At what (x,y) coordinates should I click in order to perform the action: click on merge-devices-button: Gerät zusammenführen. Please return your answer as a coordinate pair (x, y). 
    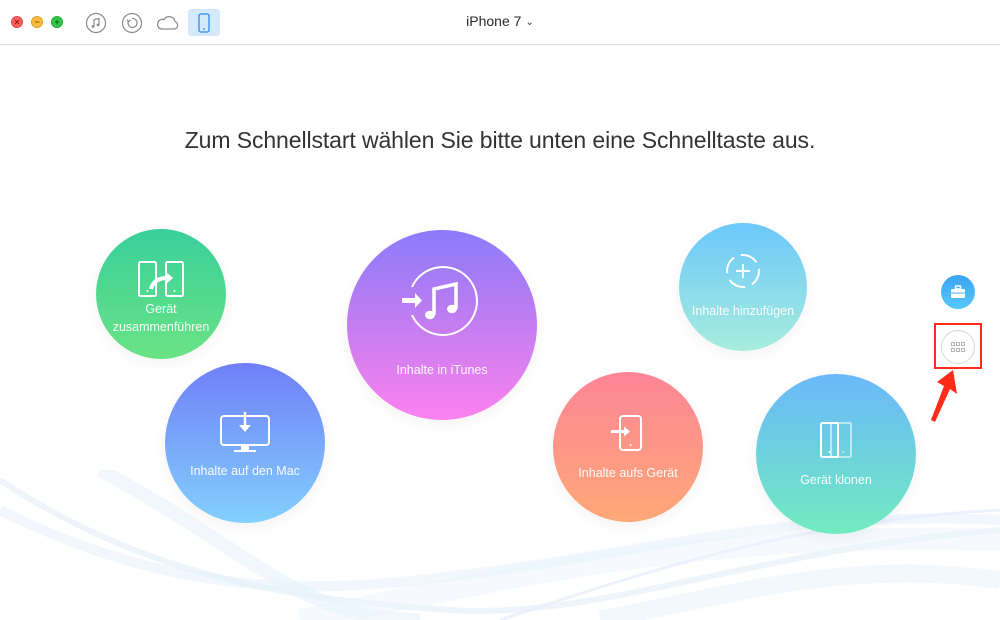
    Looking at the image, I should click on (161, 294).